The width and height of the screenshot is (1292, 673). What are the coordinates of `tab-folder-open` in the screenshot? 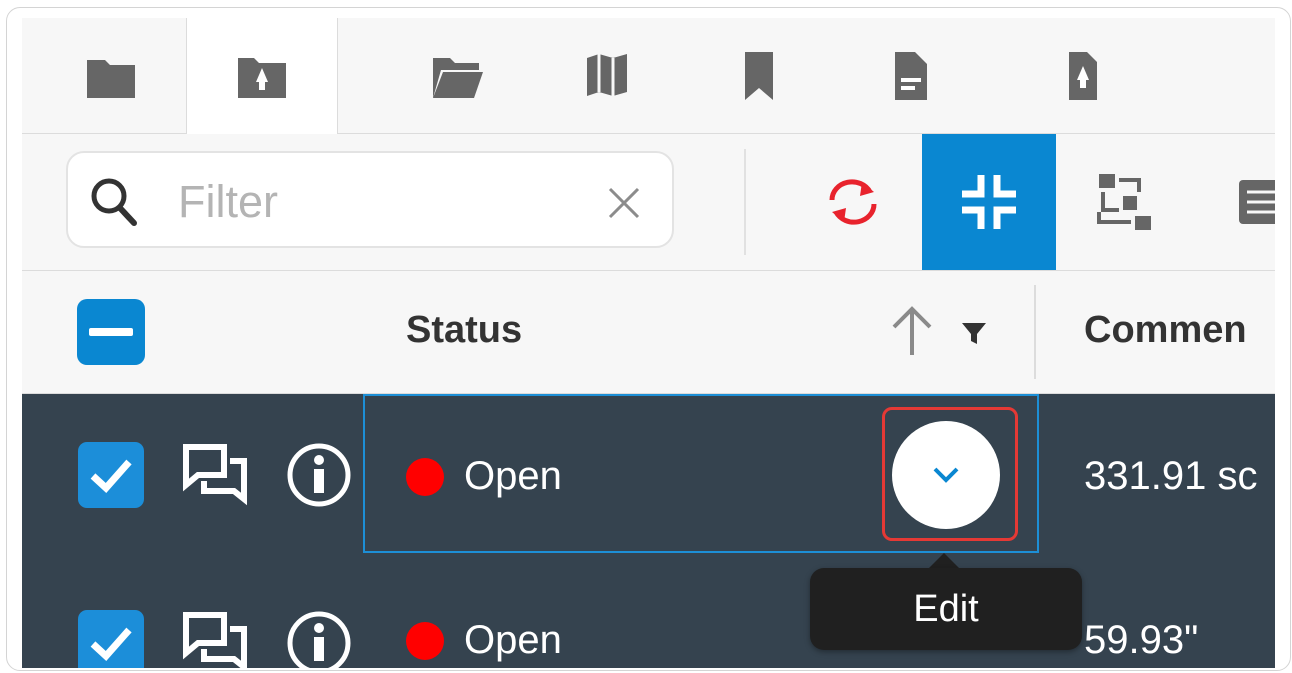 It's located at (457, 75).